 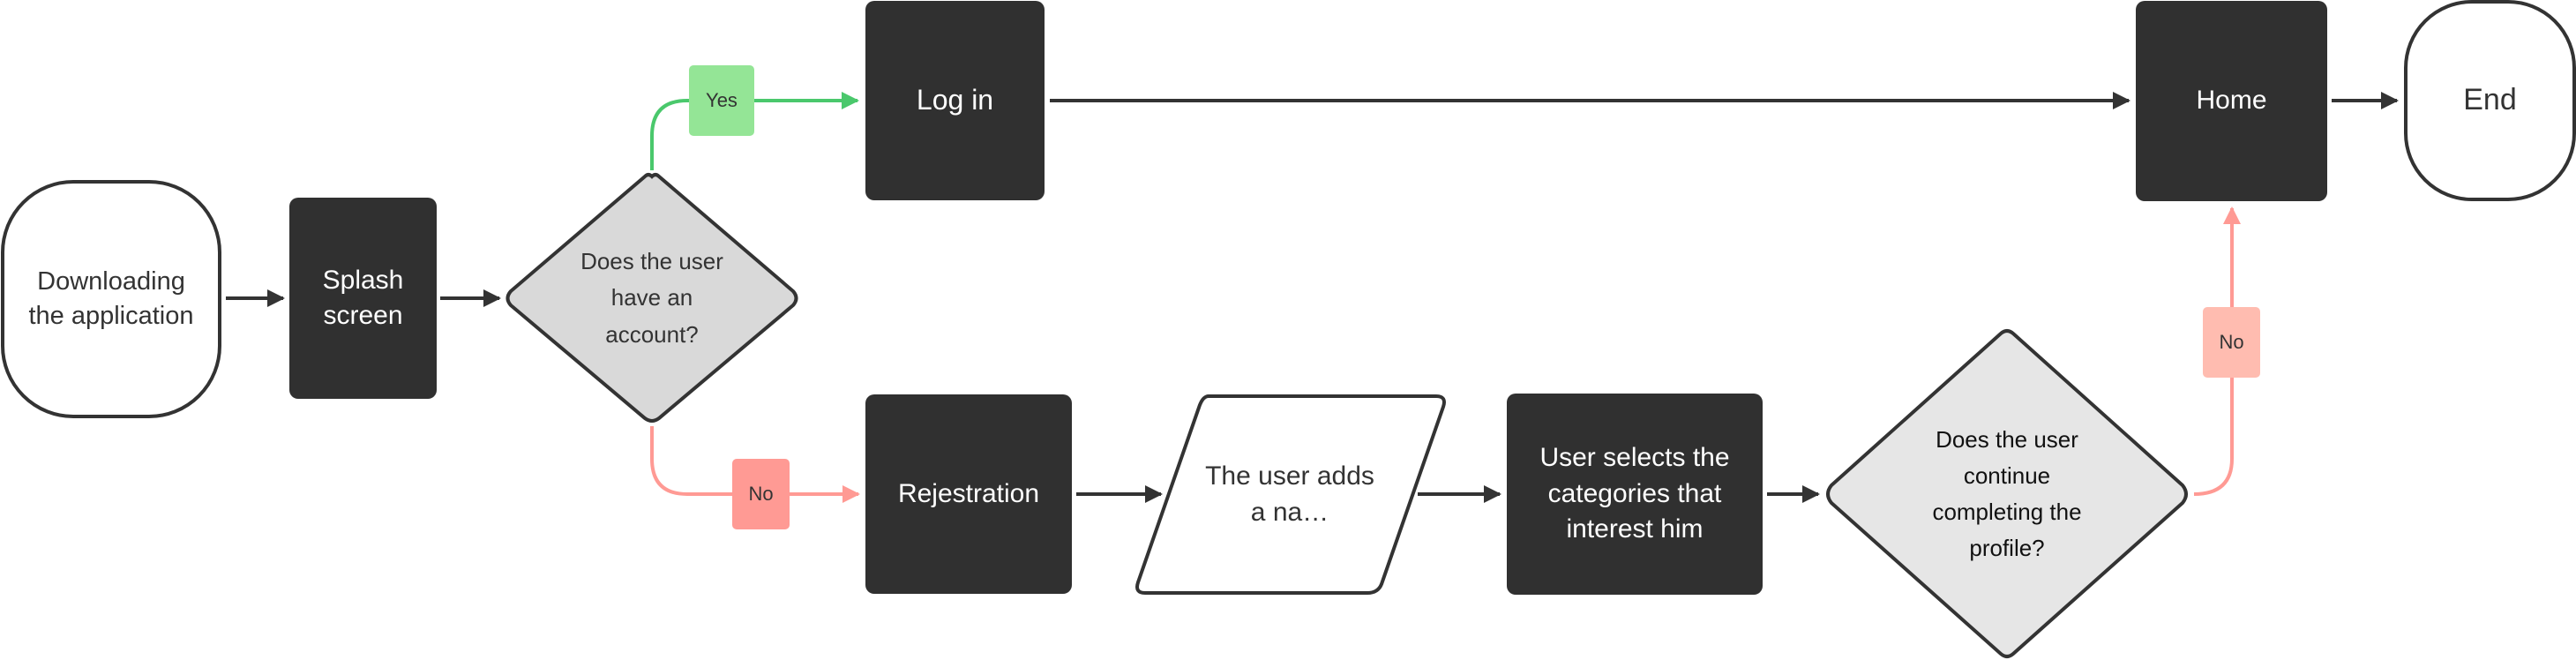 I want to click on no-account-badge: No, so click(x=761, y=494).